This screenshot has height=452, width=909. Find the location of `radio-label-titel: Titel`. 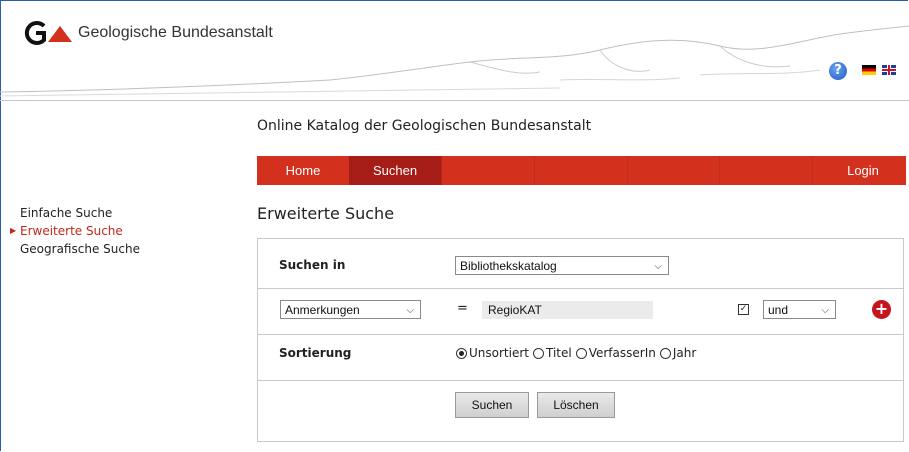

radio-label-titel: Titel is located at coordinates (559, 353).